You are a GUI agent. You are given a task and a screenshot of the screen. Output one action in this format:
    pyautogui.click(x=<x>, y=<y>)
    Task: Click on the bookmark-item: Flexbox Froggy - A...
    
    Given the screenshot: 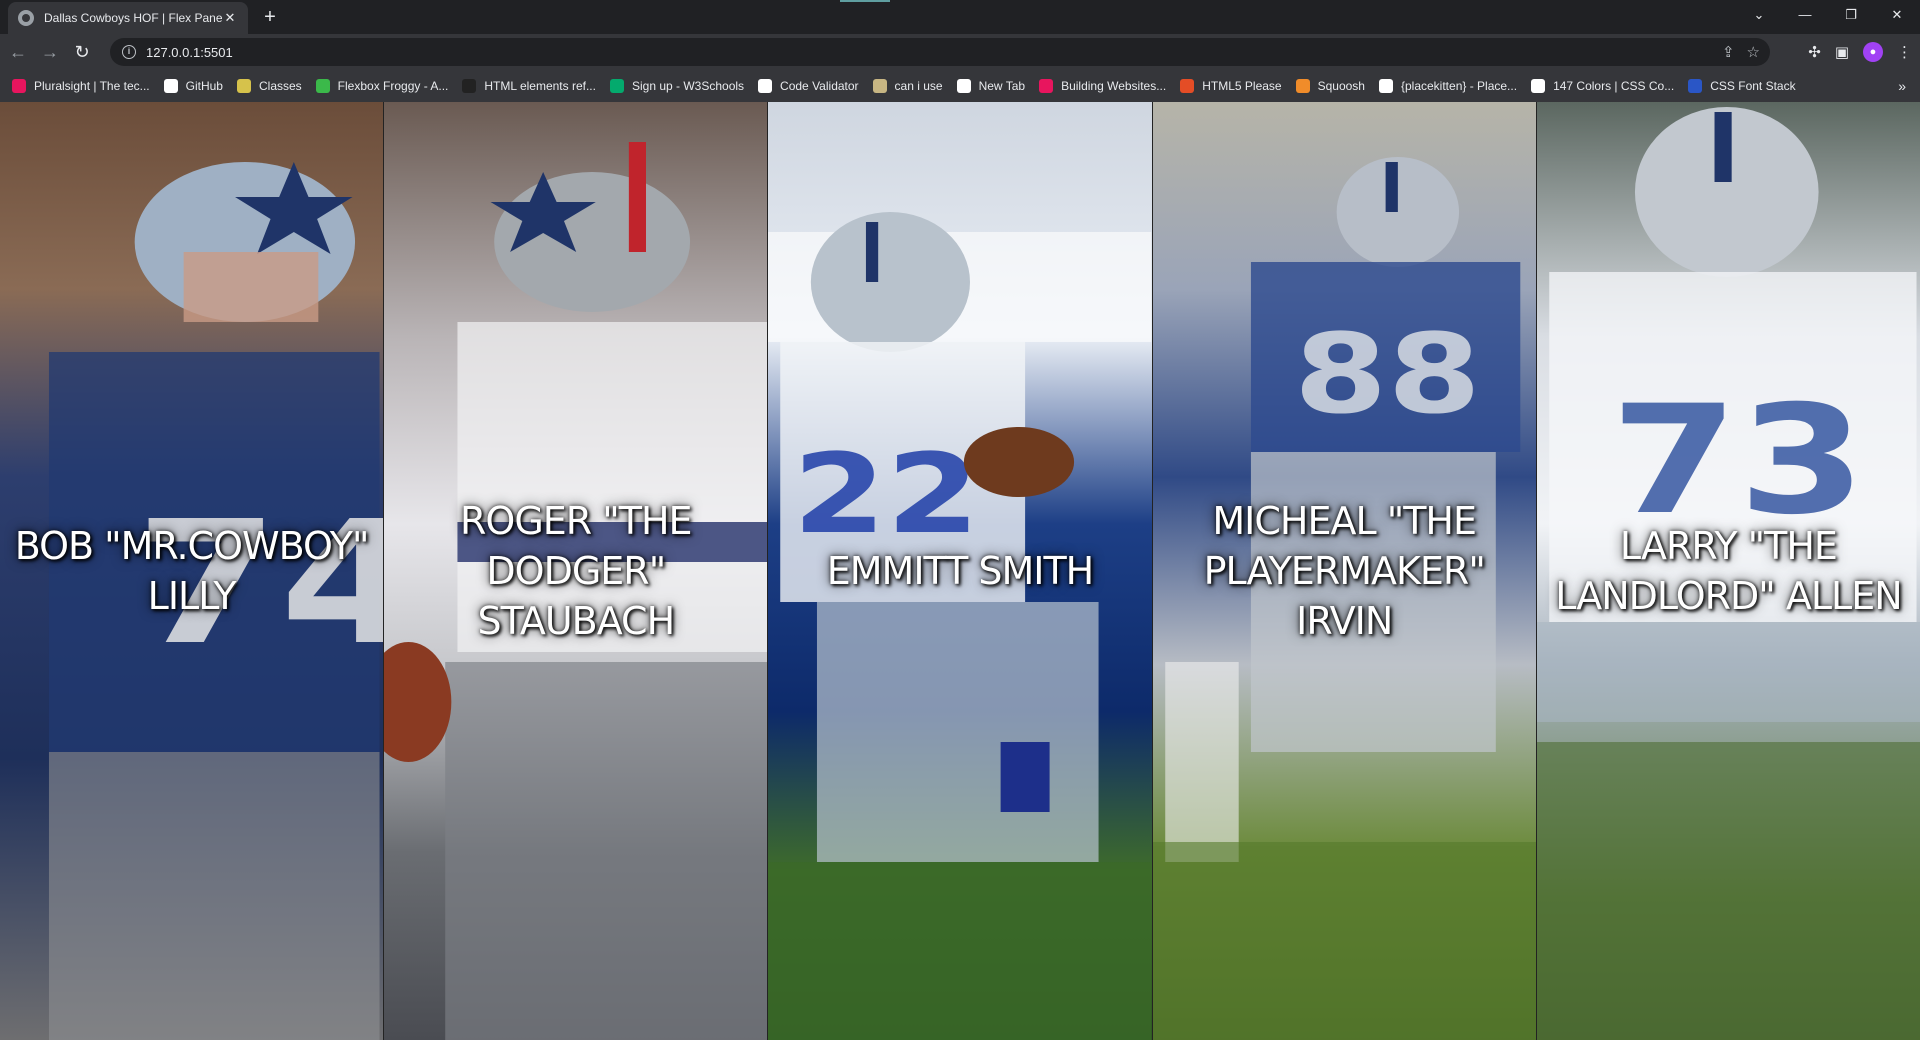 What is the action you would take?
    pyautogui.click(x=382, y=86)
    